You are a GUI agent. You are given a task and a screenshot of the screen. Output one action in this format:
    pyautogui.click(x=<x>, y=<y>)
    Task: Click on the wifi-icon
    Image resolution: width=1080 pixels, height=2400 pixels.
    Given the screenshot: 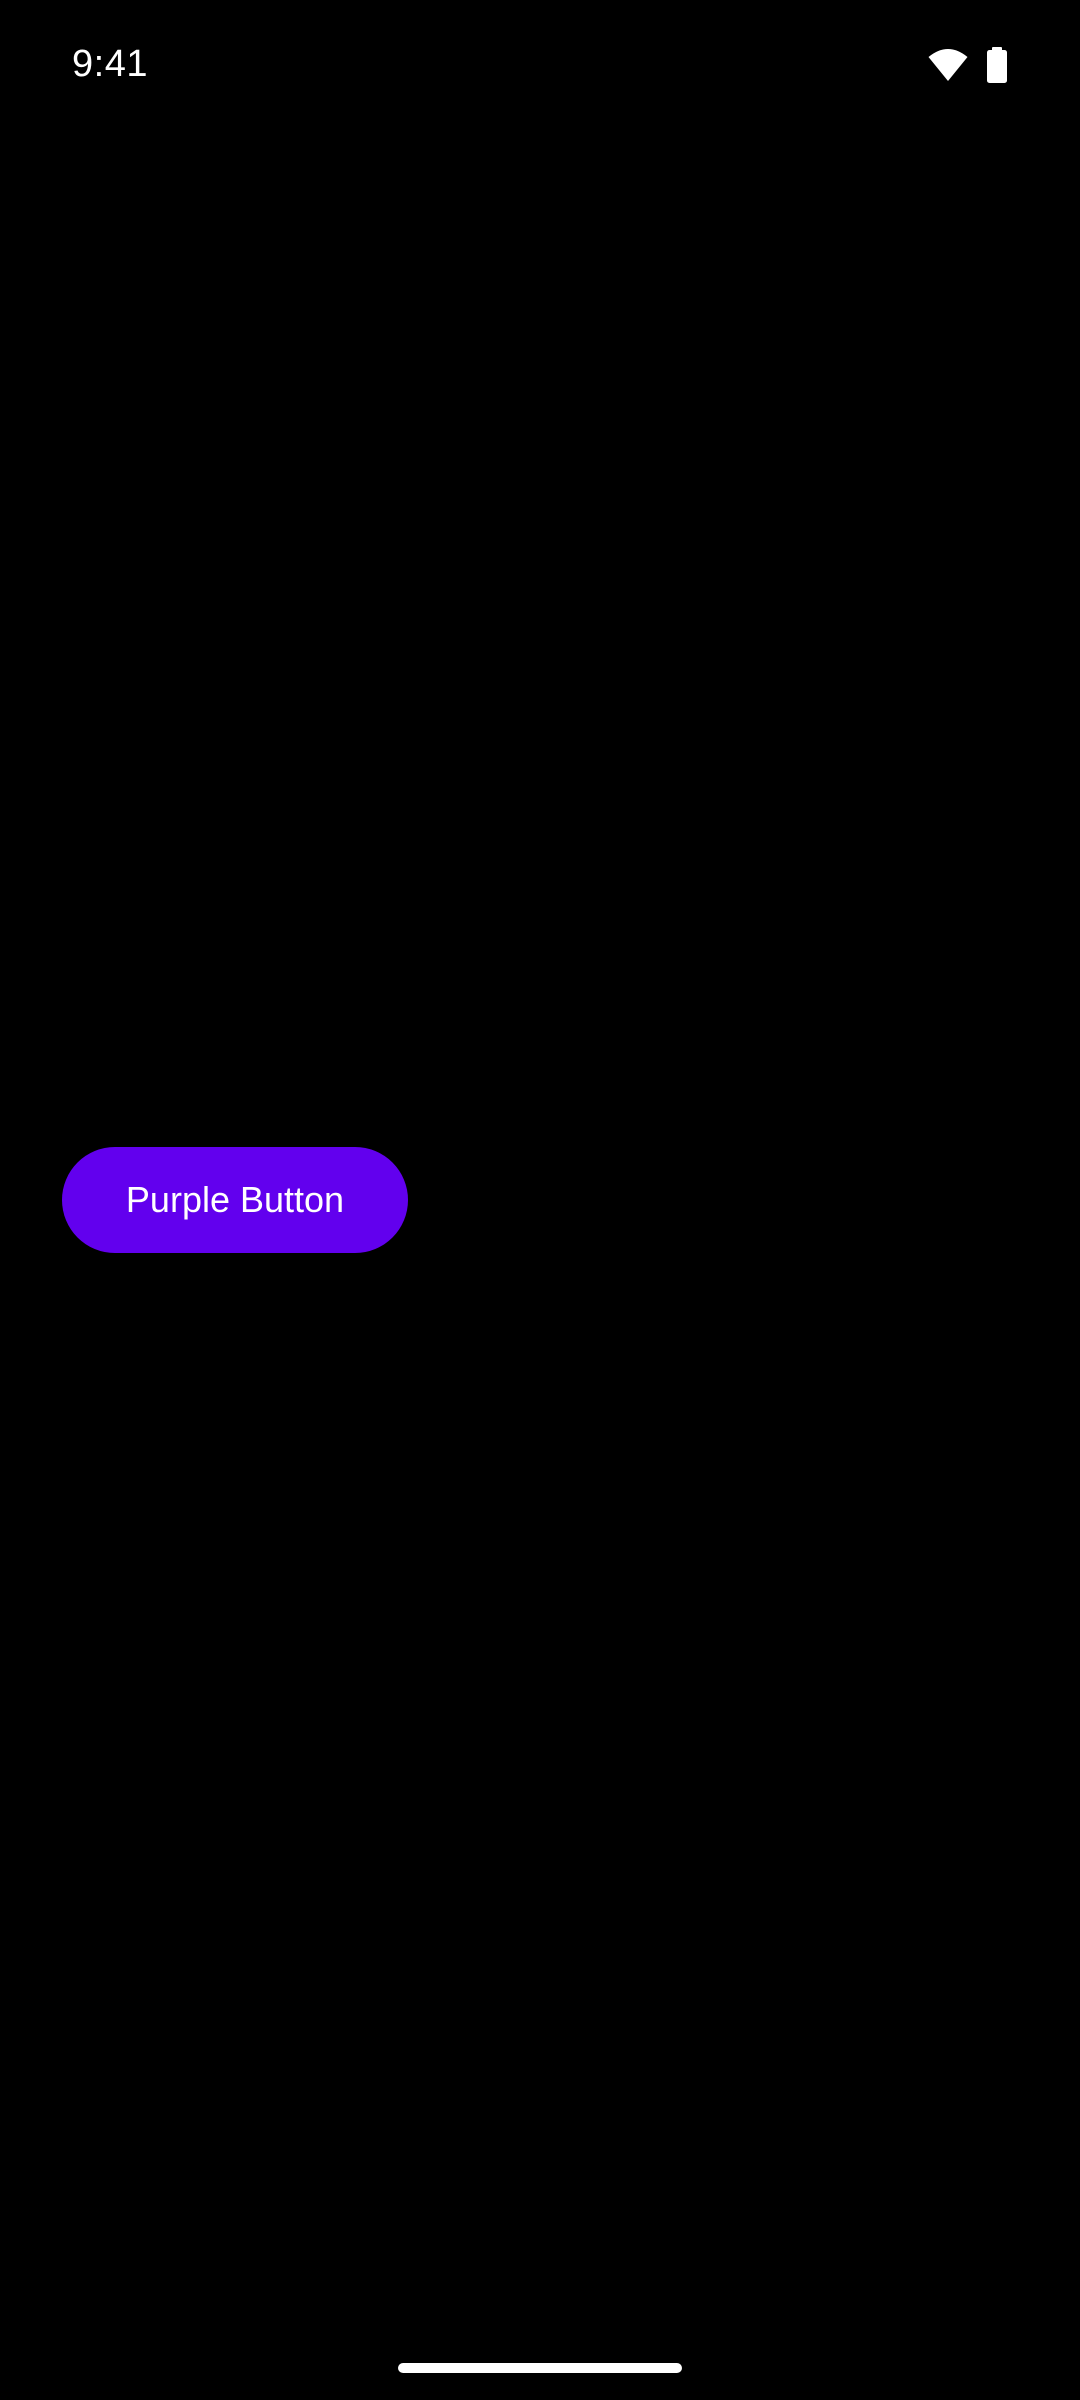 What is the action you would take?
    pyautogui.click(x=948, y=65)
    